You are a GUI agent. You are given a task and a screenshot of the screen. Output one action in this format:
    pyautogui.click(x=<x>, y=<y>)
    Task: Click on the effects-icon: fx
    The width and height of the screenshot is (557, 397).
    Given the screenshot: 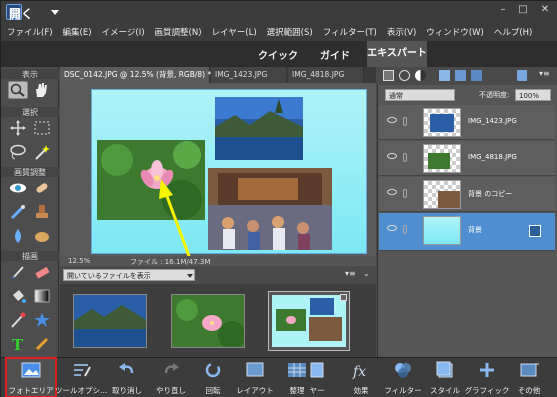 What is the action you would take?
    pyautogui.click(x=359, y=371)
    